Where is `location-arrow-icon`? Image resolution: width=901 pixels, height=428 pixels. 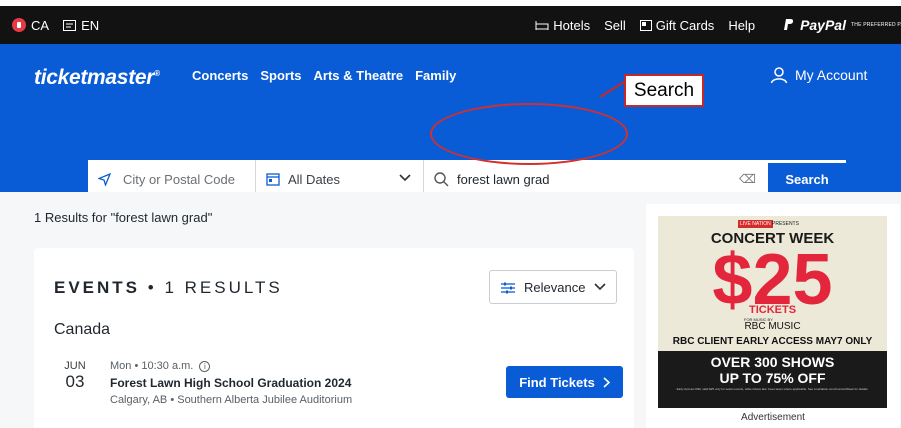
location-arrow-icon is located at coordinates (104, 179).